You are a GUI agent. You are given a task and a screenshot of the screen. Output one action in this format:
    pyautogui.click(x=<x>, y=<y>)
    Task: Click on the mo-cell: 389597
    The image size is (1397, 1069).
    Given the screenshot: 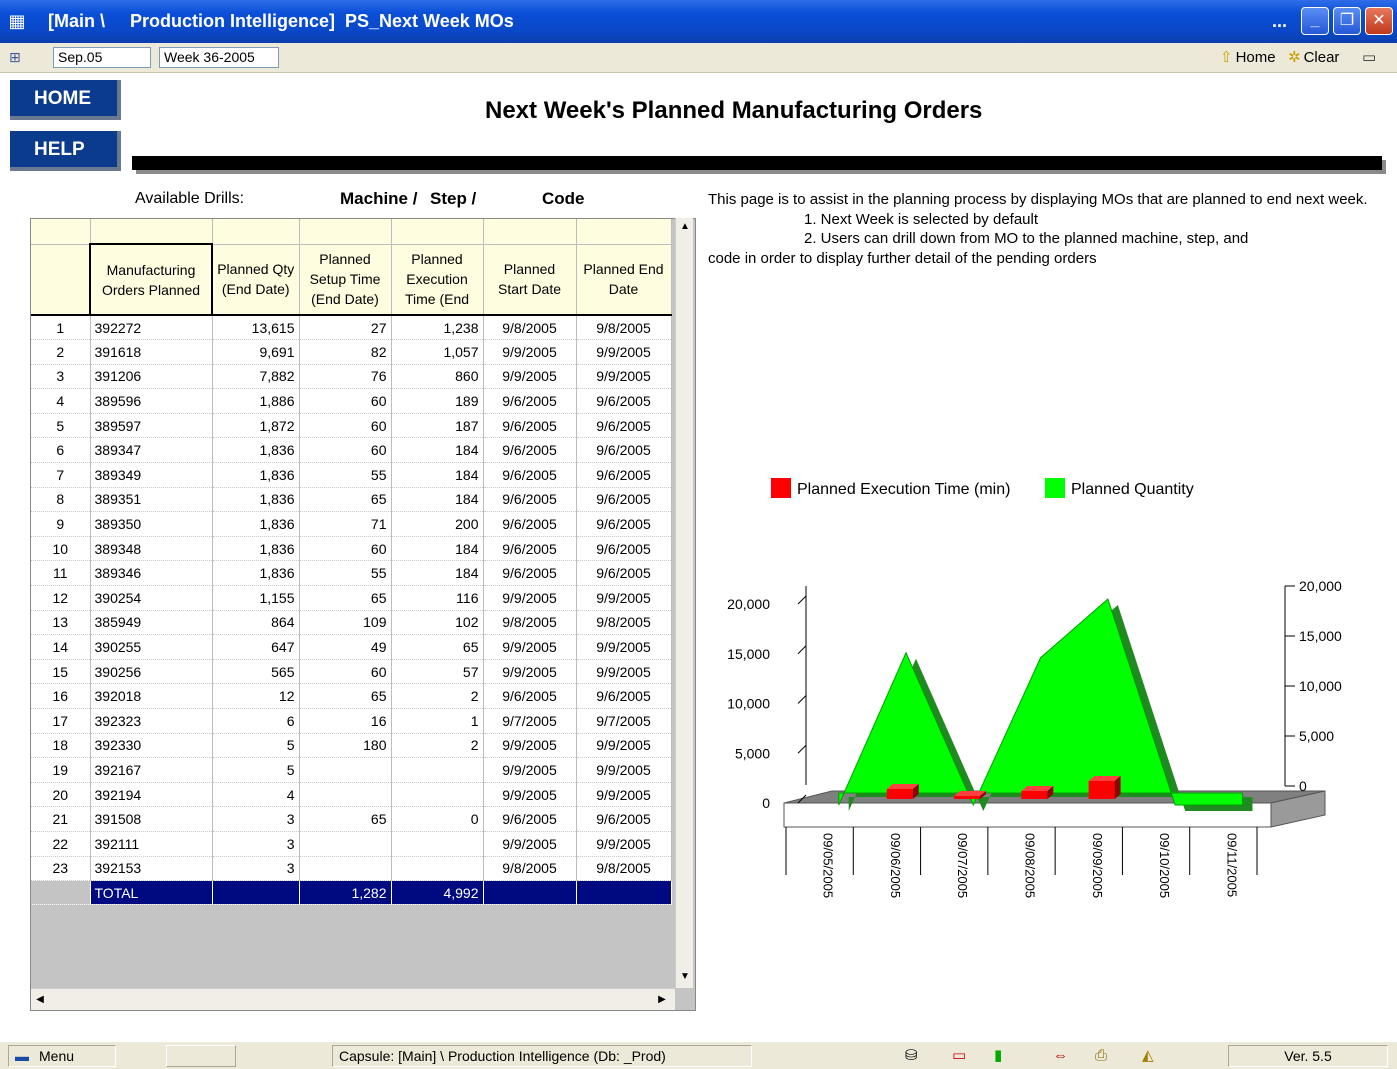 What is the action you would take?
    pyautogui.click(x=151, y=426)
    